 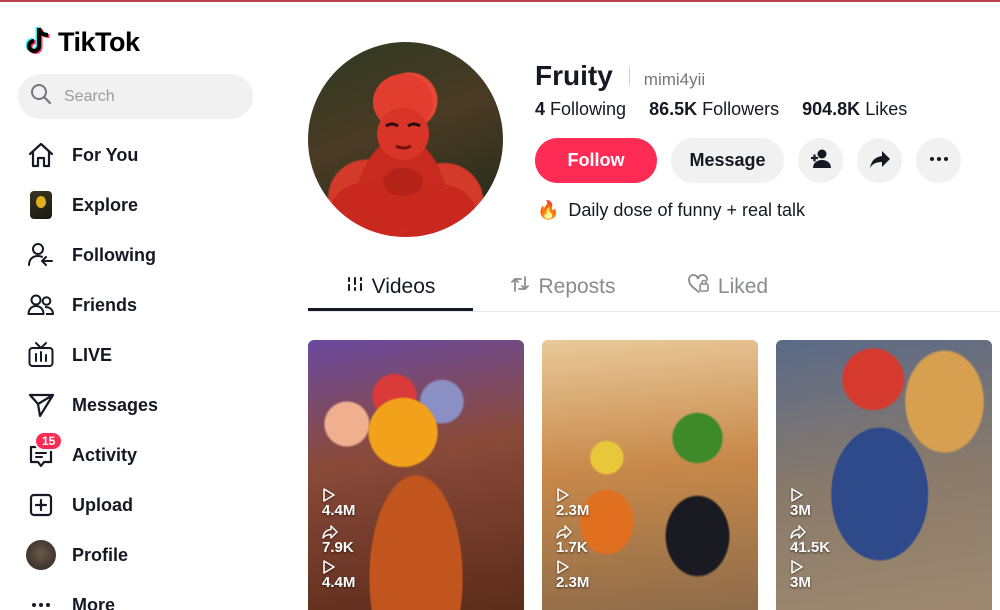 I want to click on share-count: 7.9K, so click(x=338, y=547).